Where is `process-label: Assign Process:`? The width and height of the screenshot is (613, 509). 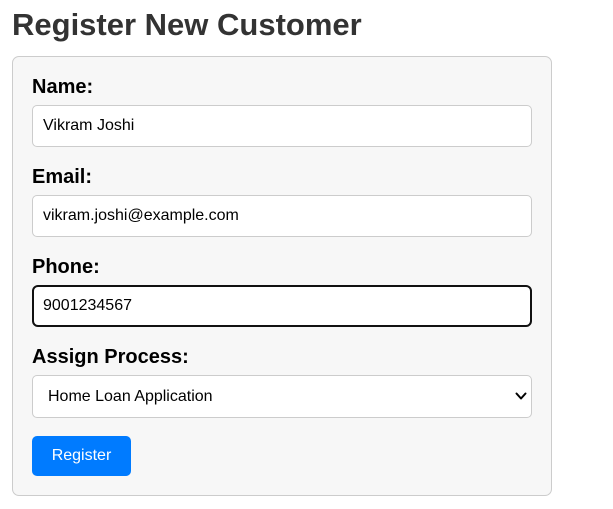
process-label: Assign Process: is located at coordinates (110, 357).